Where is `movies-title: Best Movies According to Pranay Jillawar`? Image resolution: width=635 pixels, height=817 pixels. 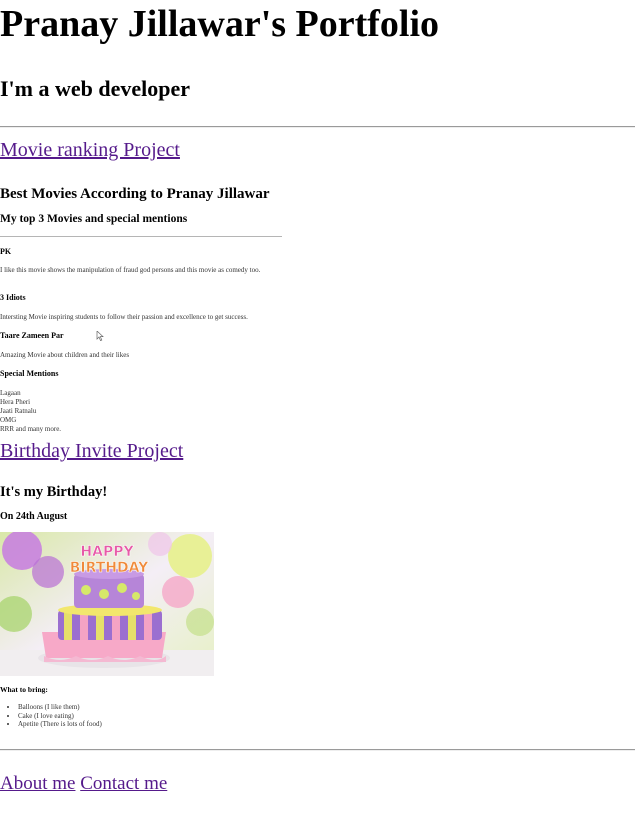
movies-title: Best Movies According to Pranay Jillawar is located at coordinates (135, 194).